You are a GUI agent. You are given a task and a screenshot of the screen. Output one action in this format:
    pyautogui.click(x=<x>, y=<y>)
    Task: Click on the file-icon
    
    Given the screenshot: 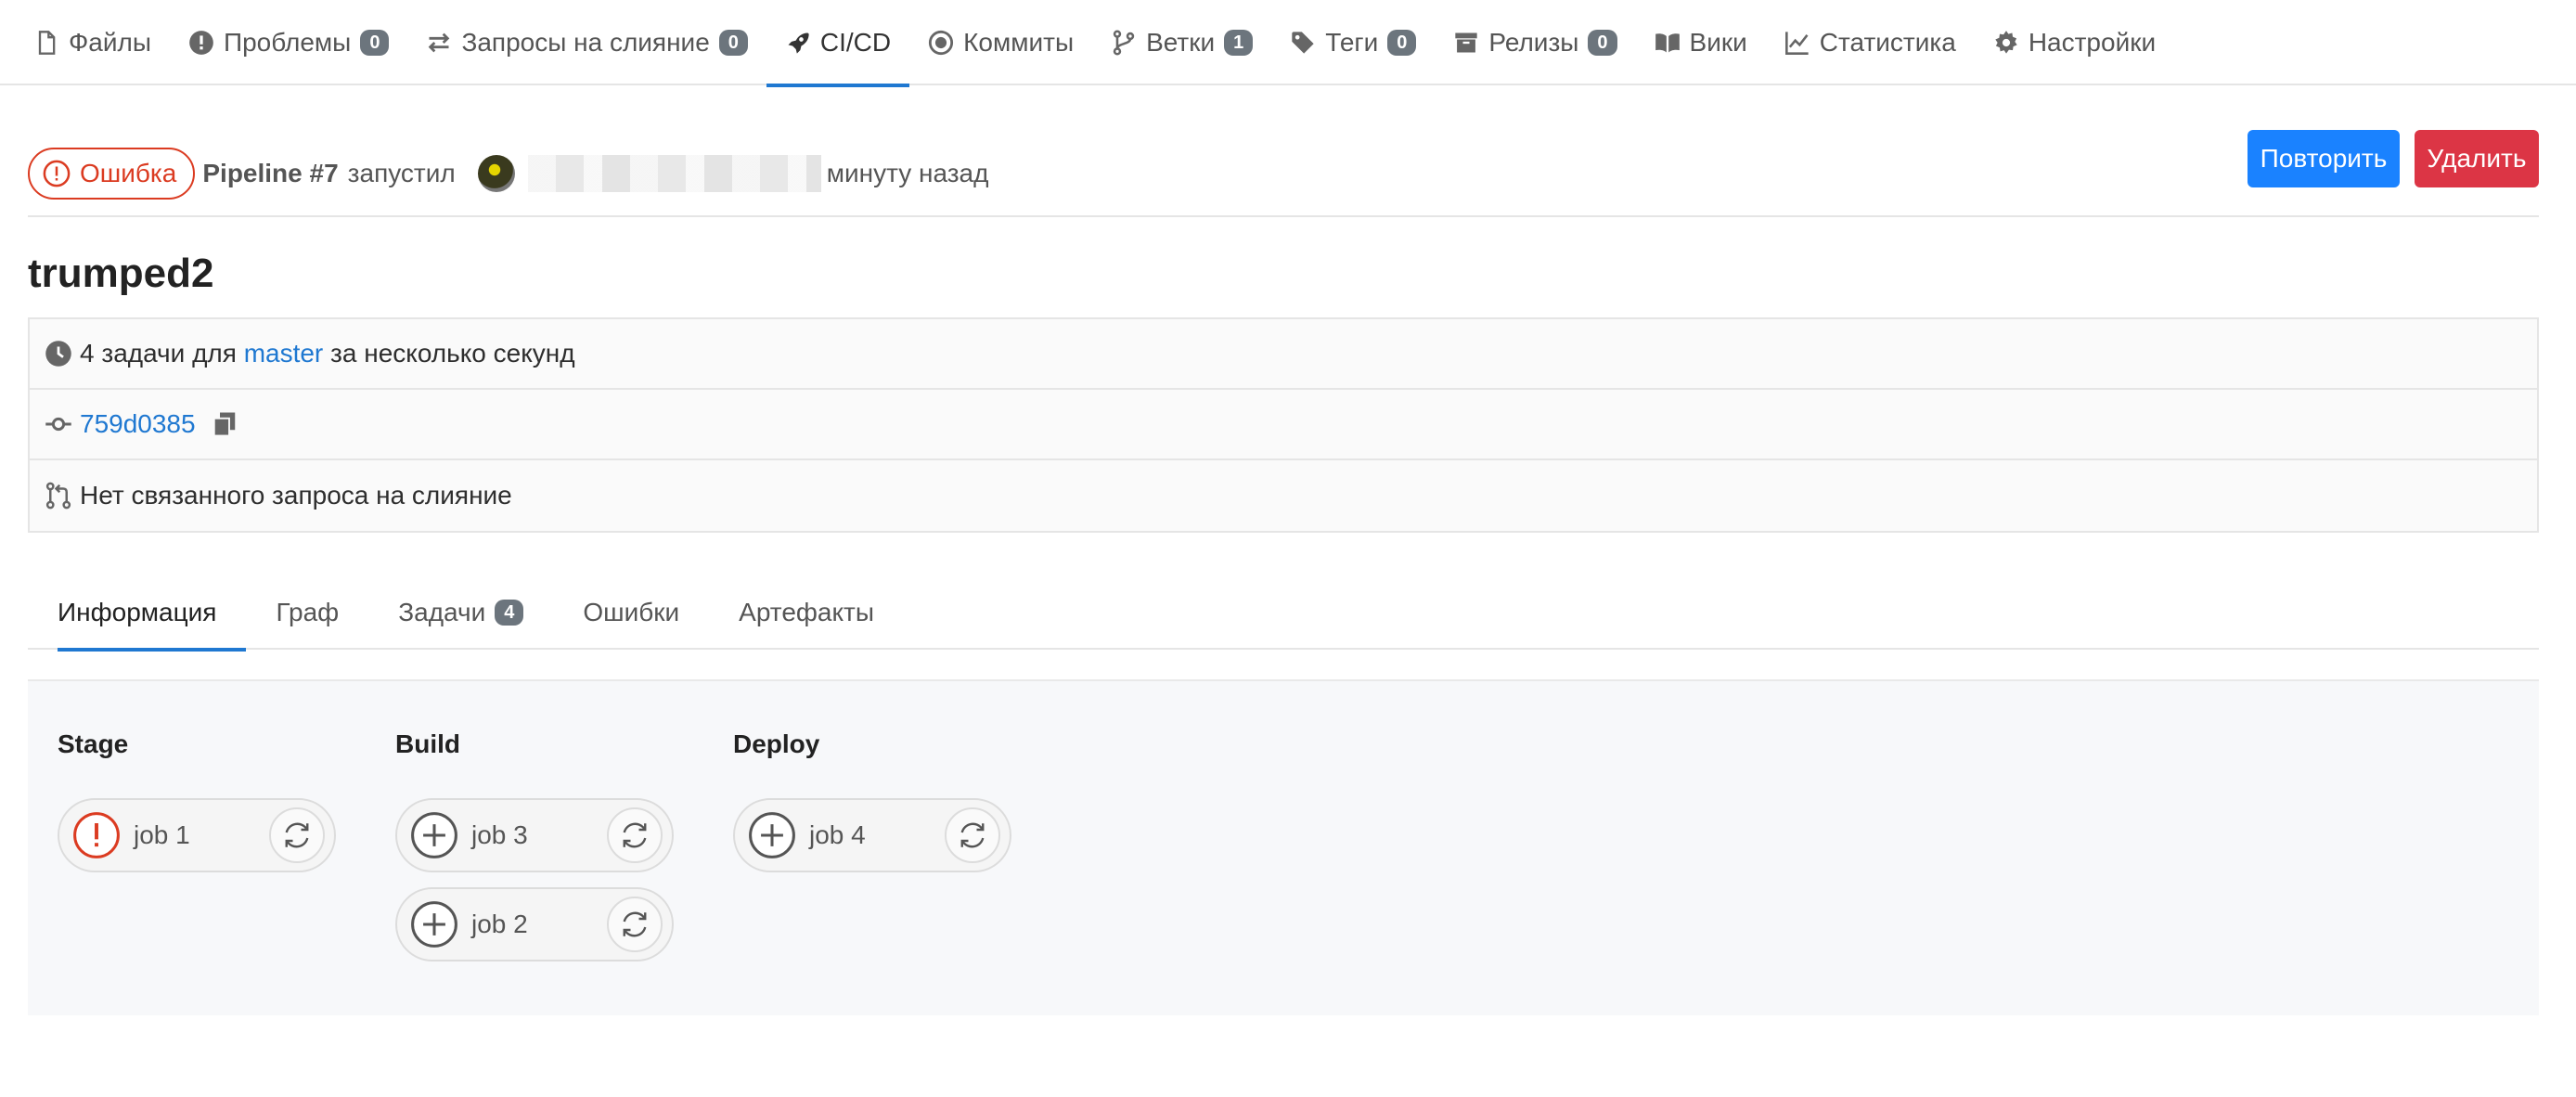 What is the action you would take?
    pyautogui.click(x=46, y=43)
    